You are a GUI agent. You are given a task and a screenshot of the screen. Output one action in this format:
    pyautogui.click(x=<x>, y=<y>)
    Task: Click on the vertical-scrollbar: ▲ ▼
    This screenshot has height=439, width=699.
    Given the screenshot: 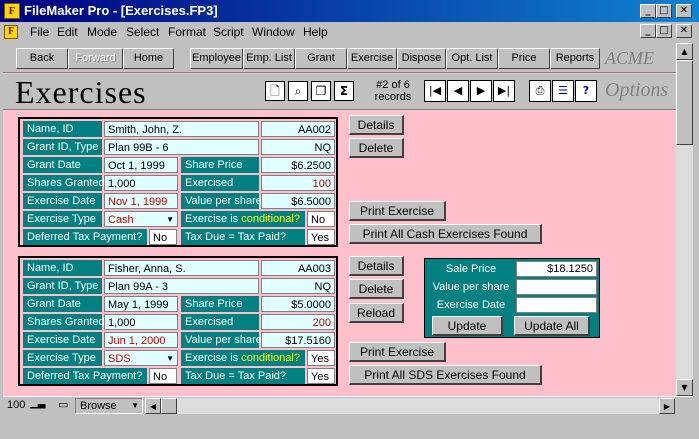 What is the action you would take?
    pyautogui.click(x=684, y=219)
    